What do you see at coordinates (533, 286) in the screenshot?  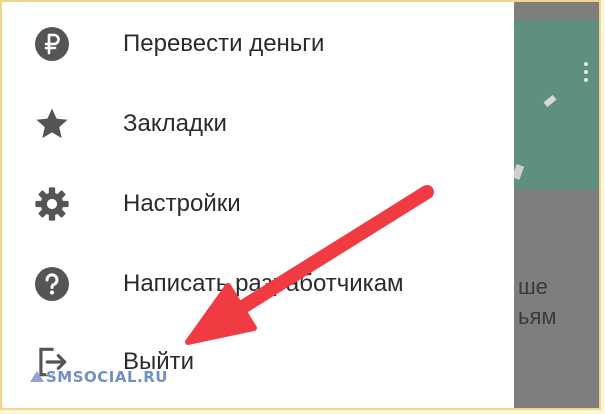 I see `content-text-fragment: ше` at bounding box center [533, 286].